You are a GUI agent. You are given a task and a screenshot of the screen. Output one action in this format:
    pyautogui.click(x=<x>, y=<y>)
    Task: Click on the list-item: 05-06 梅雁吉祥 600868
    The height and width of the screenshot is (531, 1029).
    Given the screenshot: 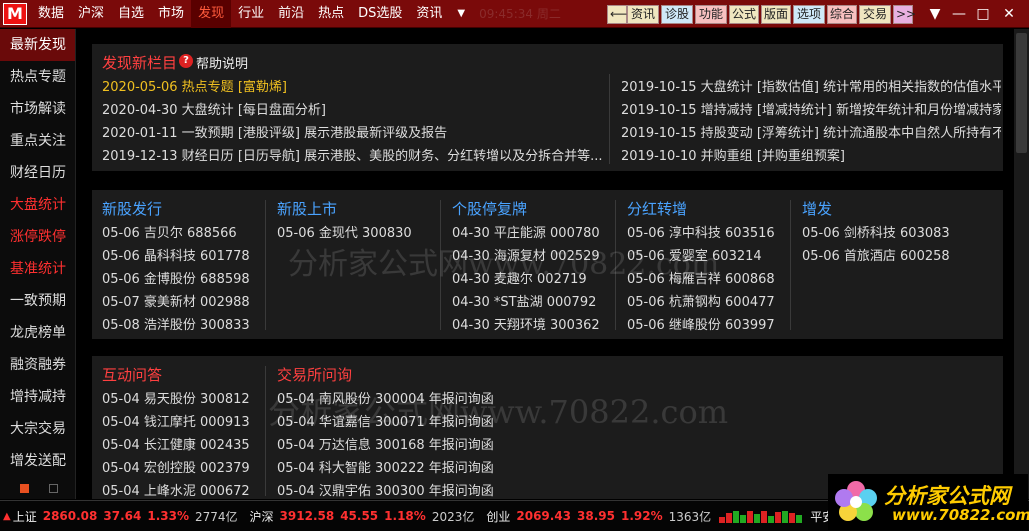 What is the action you would take?
    pyautogui.click(x=701, y=279)
    